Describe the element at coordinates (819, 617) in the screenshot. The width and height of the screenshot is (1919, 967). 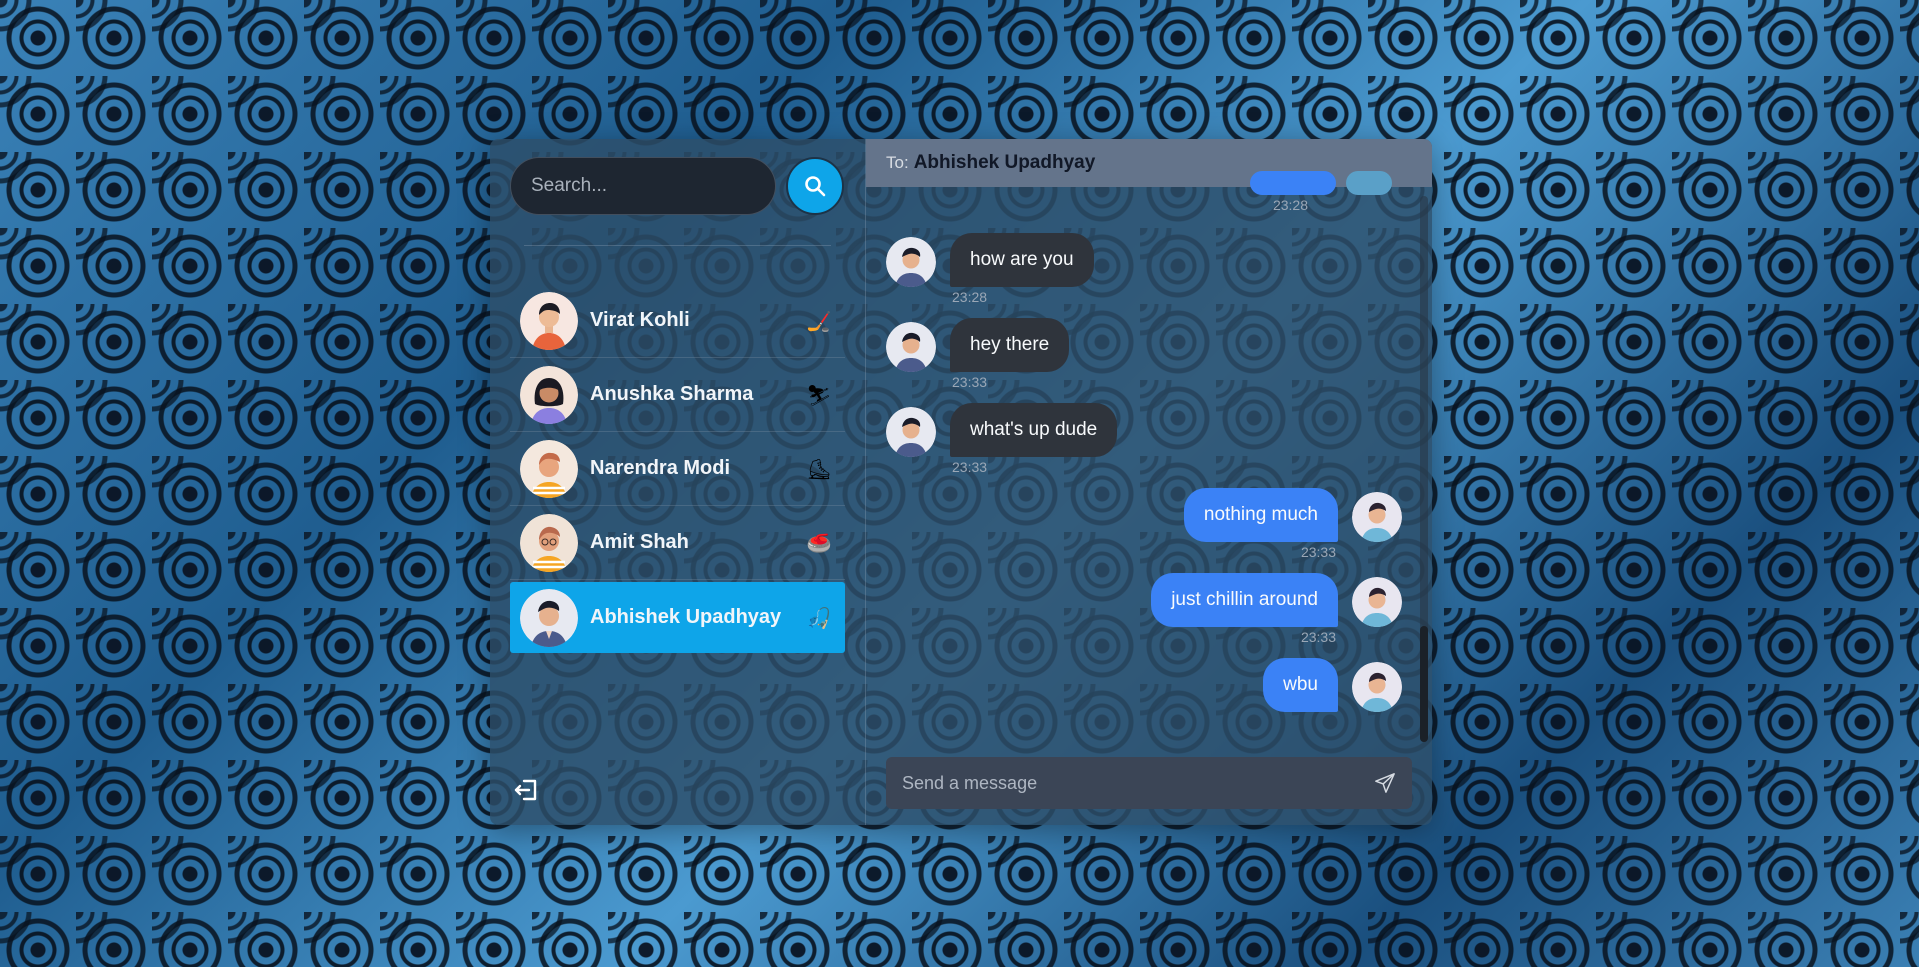
I see `fishing-icon: 🎣` at that location.